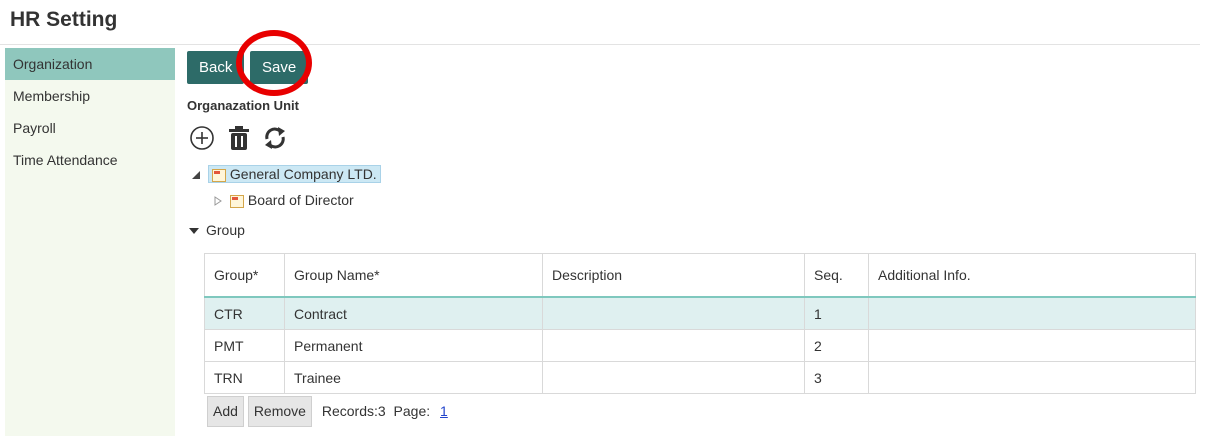 This screenshot has height=436, width=1207. I want to click on trash-icon, so click(239, 140).